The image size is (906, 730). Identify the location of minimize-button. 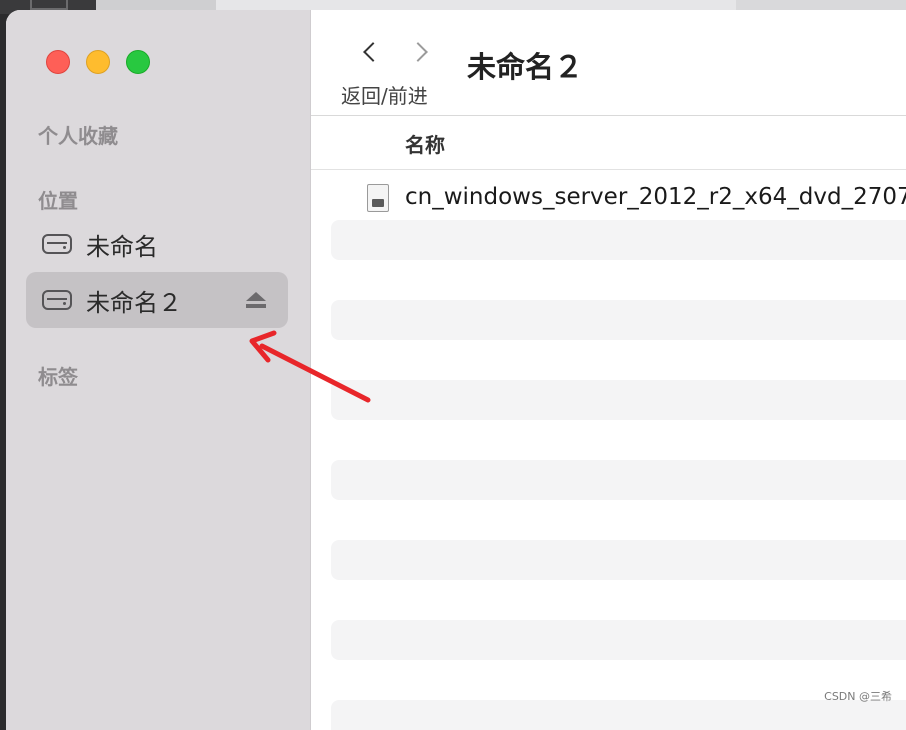
(98, 62).